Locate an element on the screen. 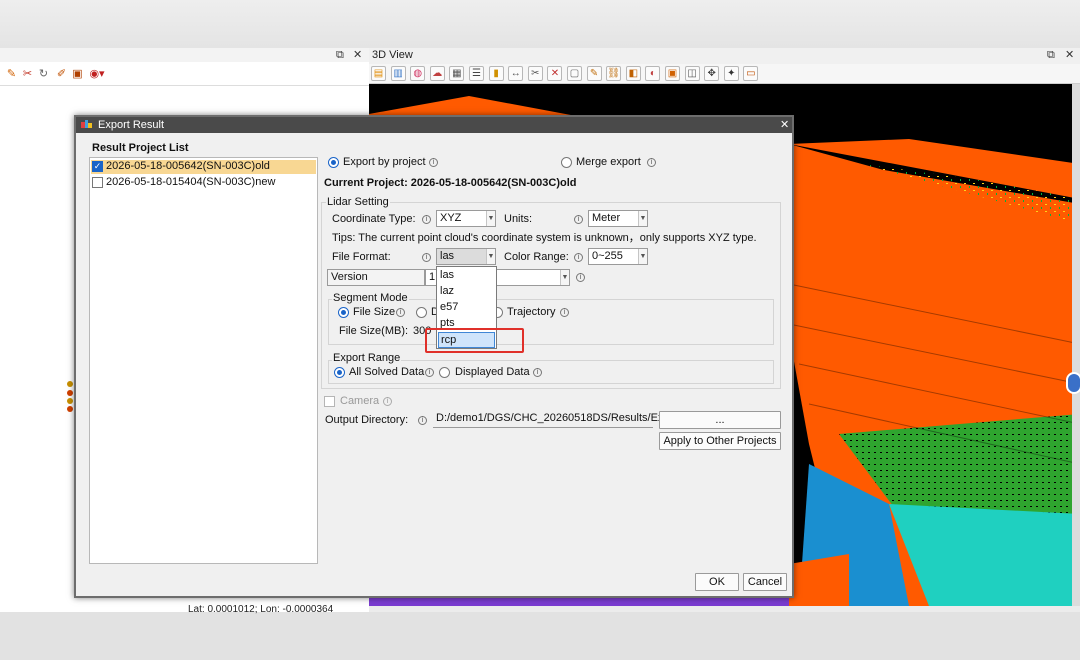 The width and height of the screenshot is (1080, 660). square-icon: ◫ is located at coordinates (692, 73).